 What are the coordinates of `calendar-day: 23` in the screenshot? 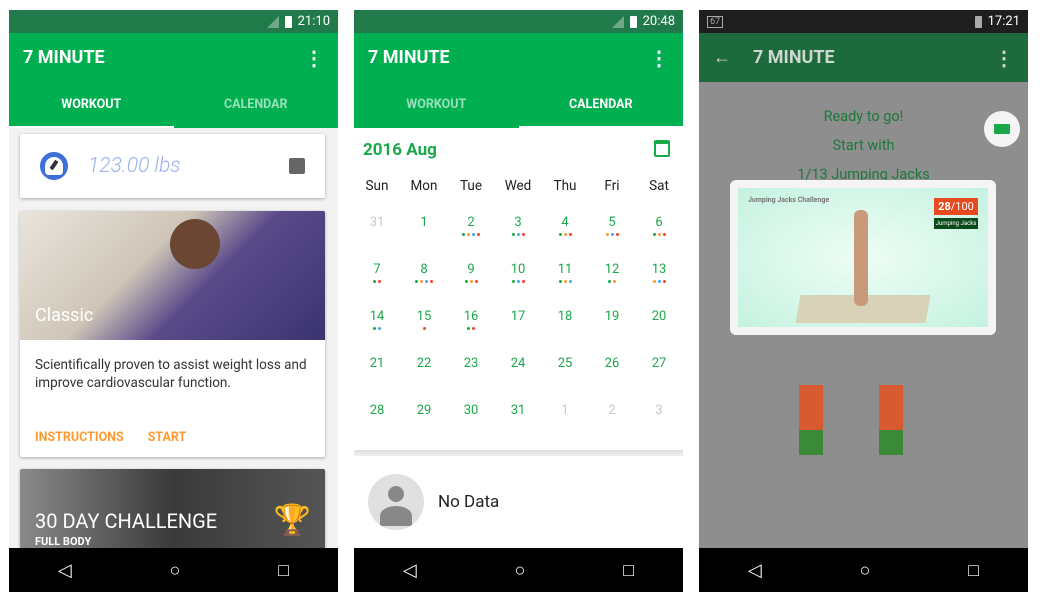 It's located at (471, 365).